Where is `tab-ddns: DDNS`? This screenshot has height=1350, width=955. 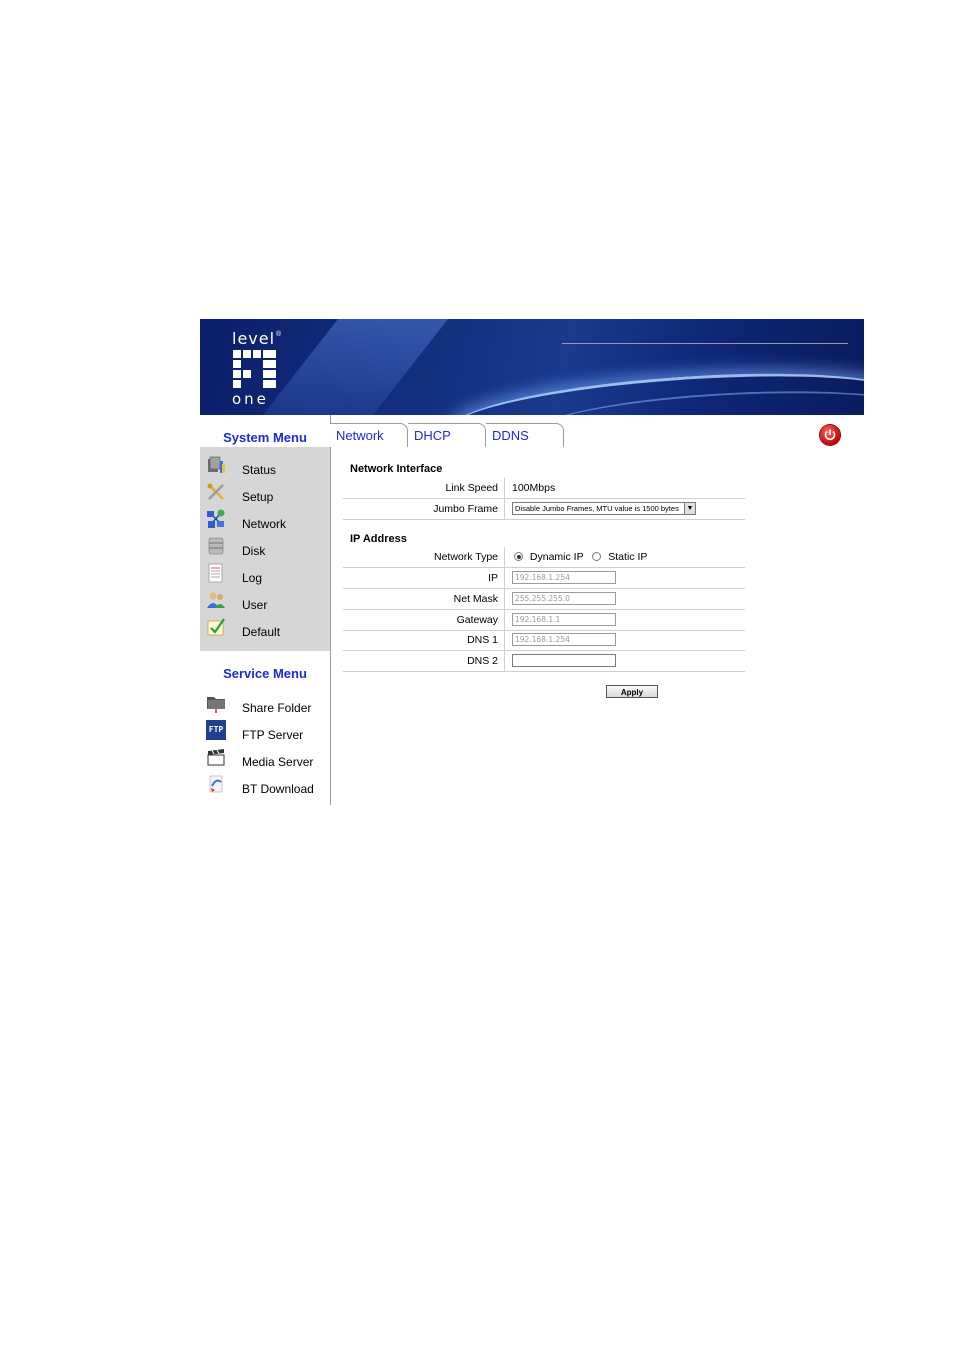
tab-ddns: DDNS is located at coordinates (525, 435).